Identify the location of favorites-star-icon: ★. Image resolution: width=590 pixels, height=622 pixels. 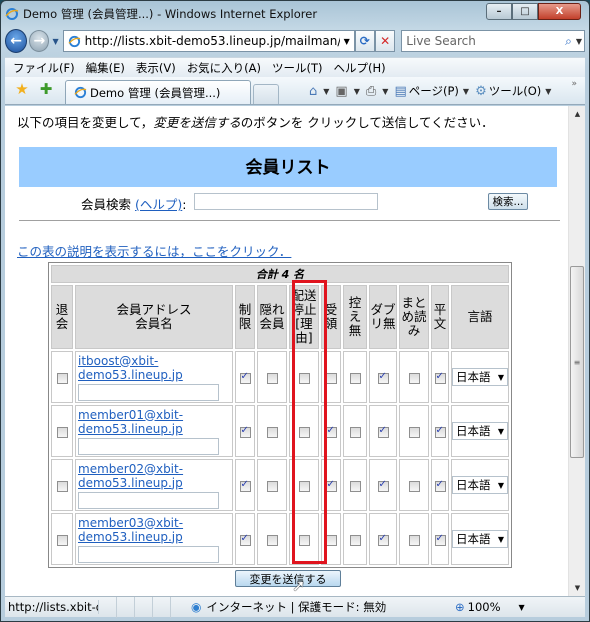
(22, 89).